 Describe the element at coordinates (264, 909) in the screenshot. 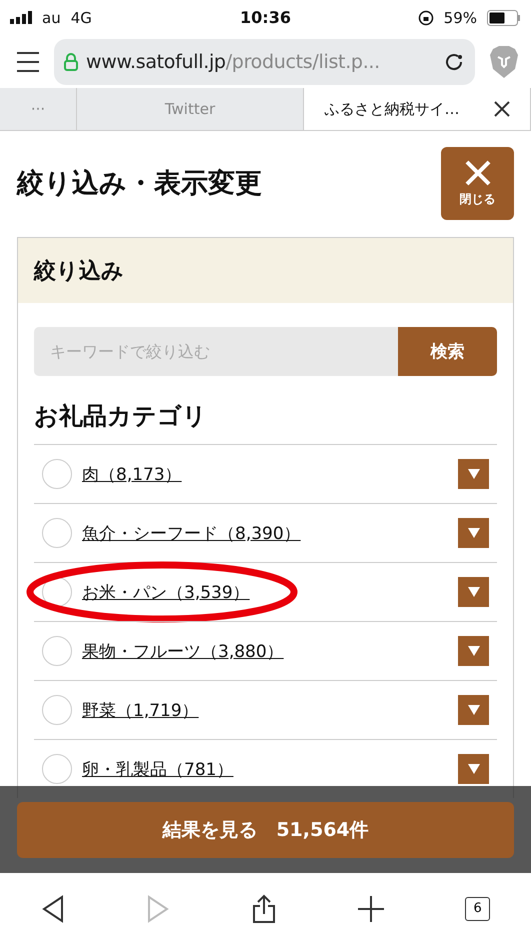

I see `share-button` at that location.